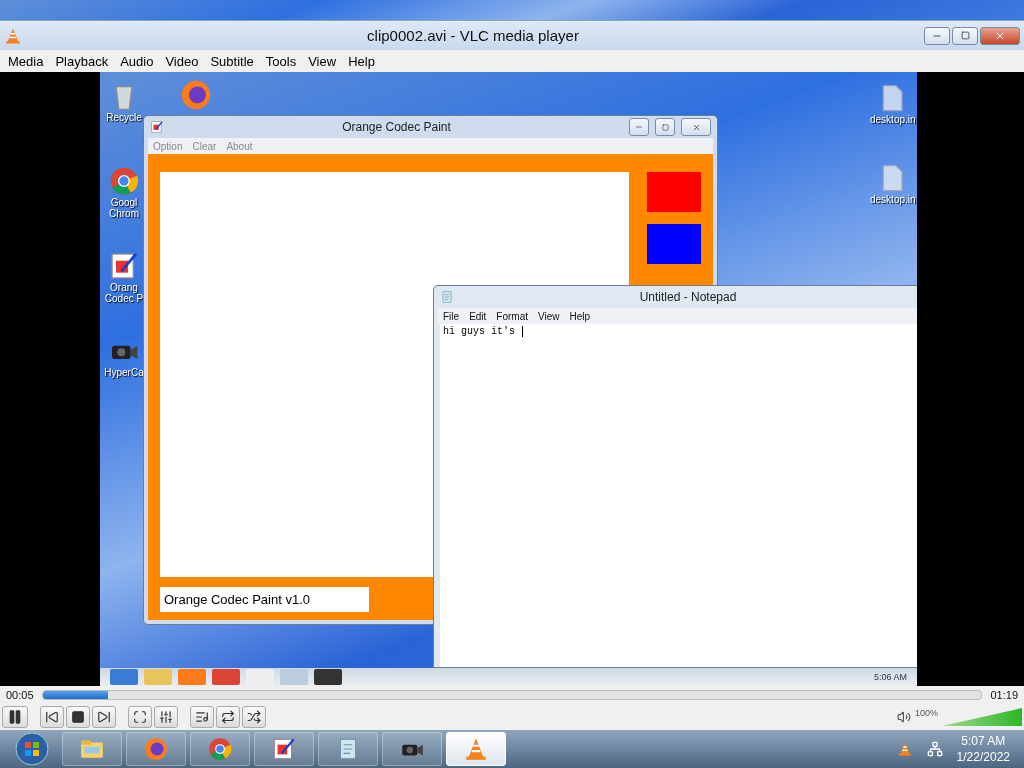 The width and height of the screenshot is (1024, 768). I want to click on menu-item: Video, so click(182, 61).